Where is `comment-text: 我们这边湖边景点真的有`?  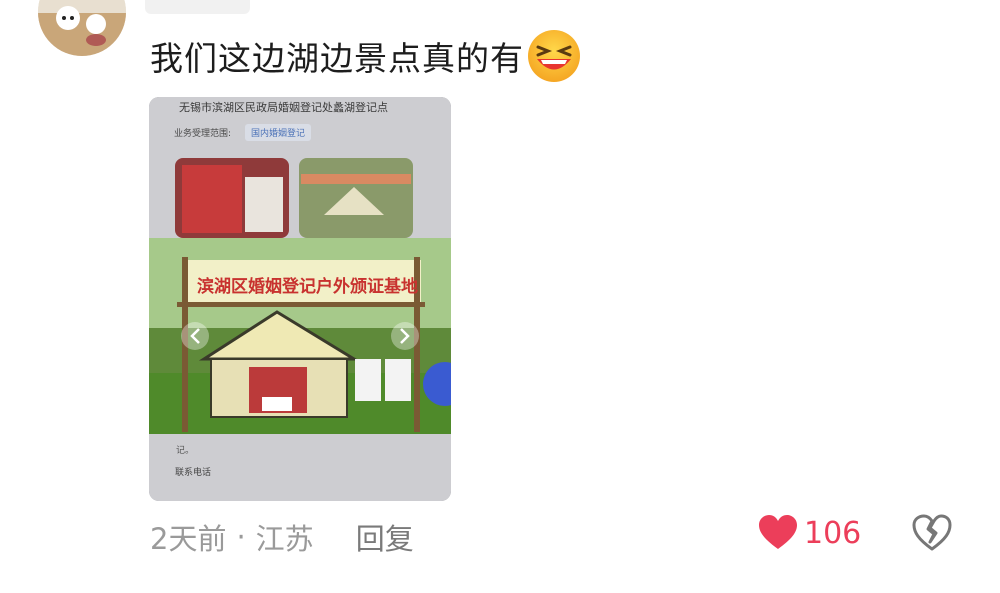
comment-text: 我们这边湖边景点真的有 is located at coordinates (366, 56).